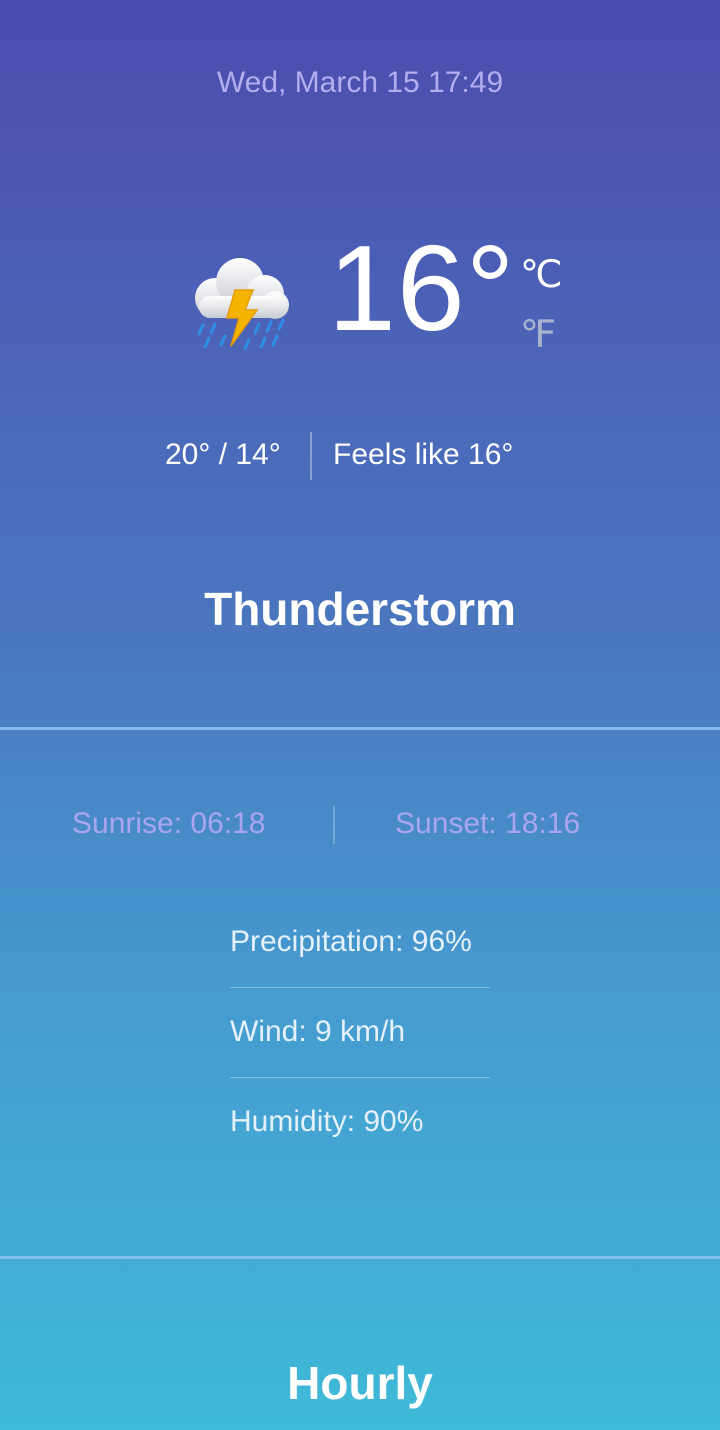 This screenshot has height=1430, width=720. I want to click on sunset-time: Sunset: 18:16, so click(488, 823).